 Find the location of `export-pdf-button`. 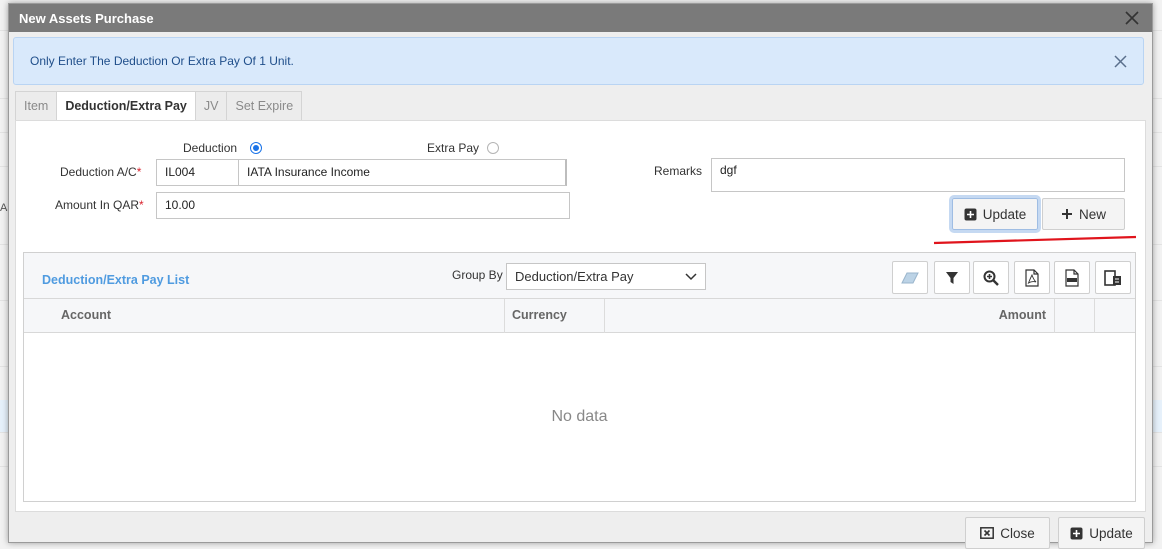

export-pdf-button is located at coordinates (1032, 277).